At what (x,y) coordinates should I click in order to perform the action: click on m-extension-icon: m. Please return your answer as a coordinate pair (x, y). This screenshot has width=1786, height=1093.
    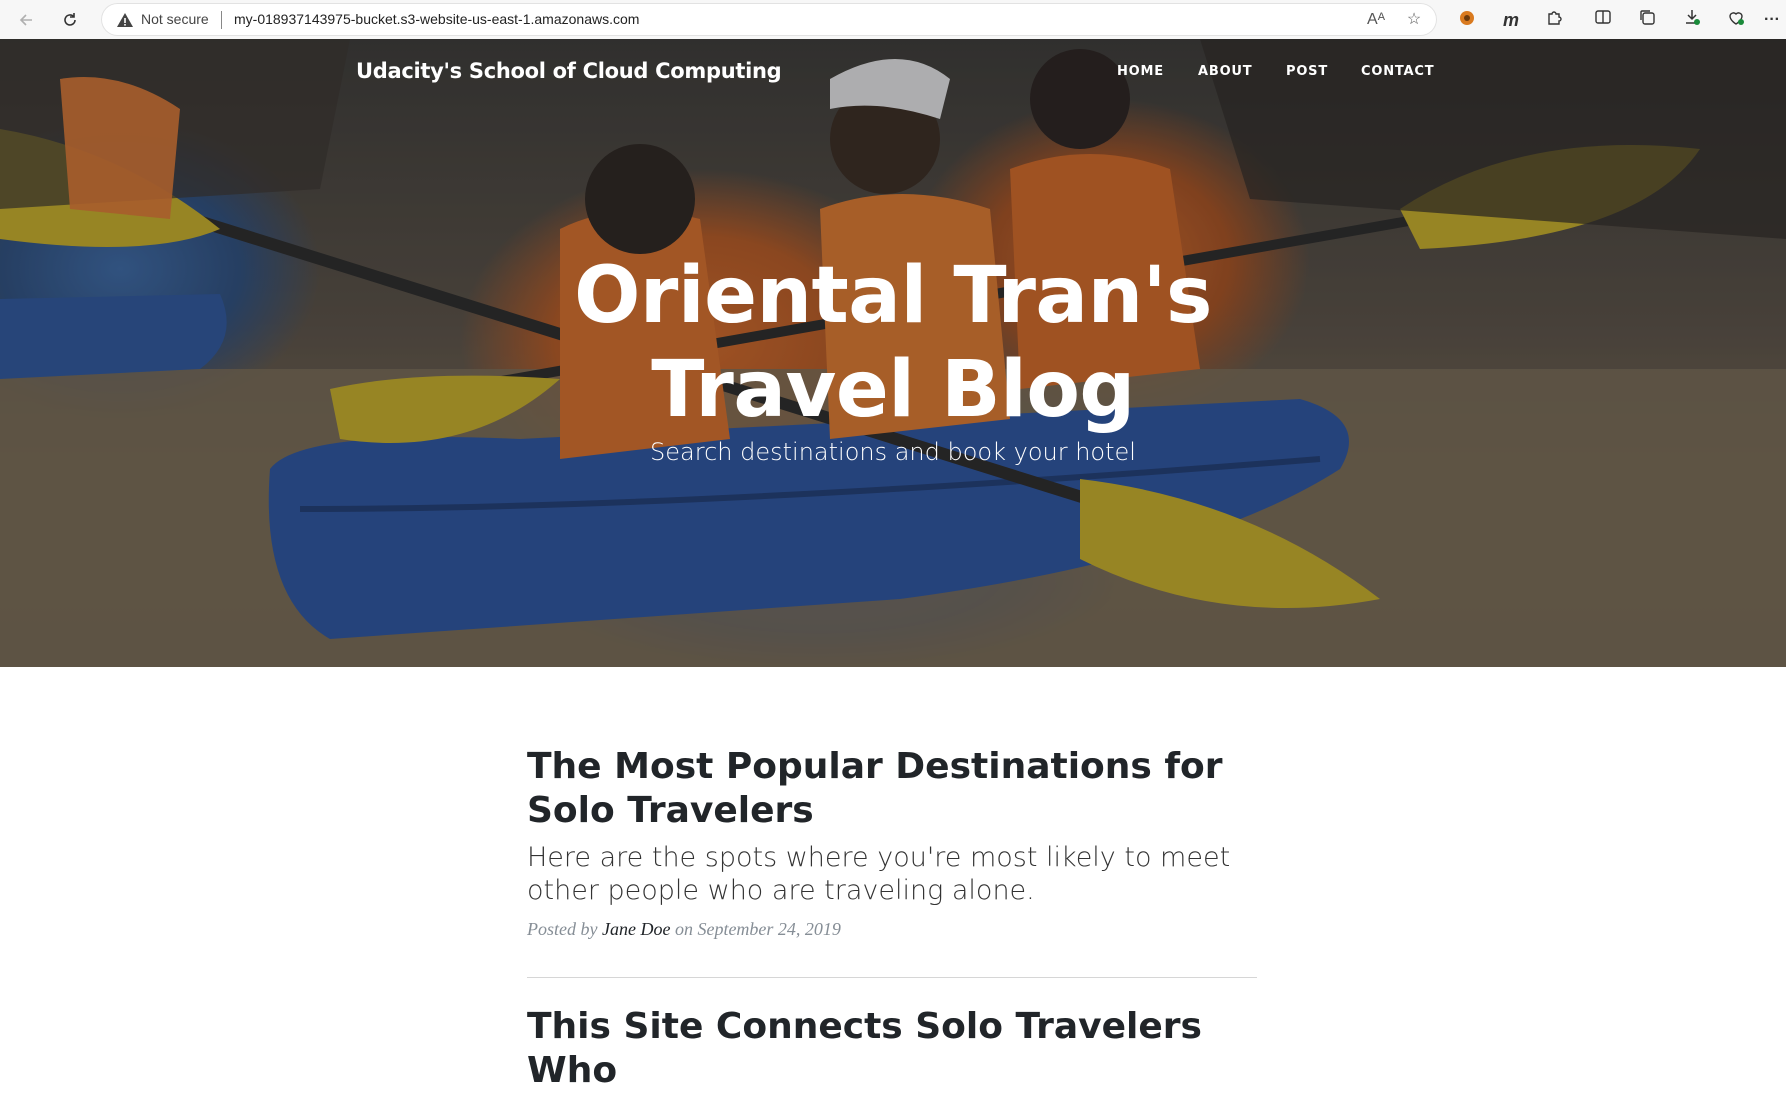
    Looking at the image, I should click on (1511, 20).